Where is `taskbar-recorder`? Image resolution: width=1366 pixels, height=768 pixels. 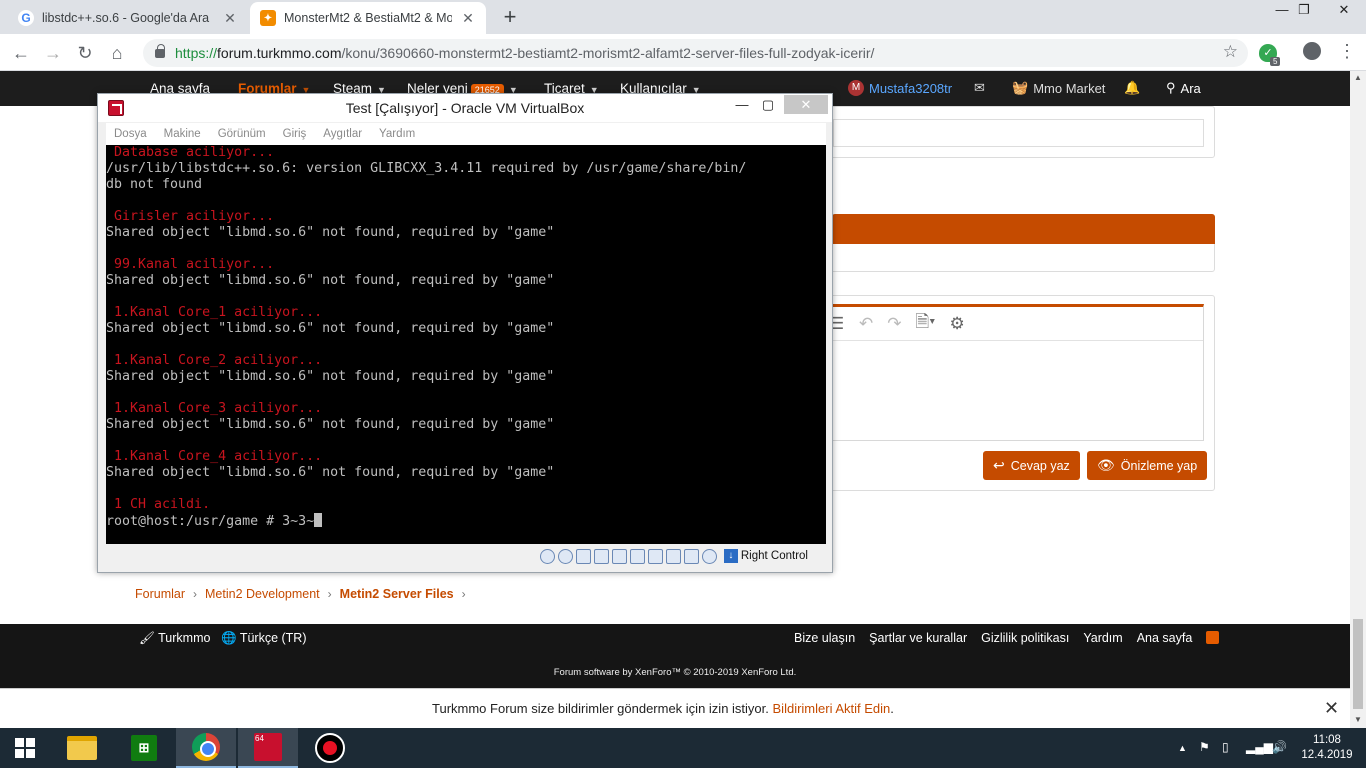
taskbar-recorder is located at coordinates (330, 748).